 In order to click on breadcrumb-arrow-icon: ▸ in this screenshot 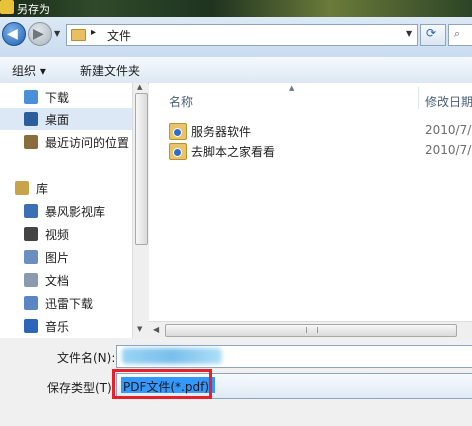, I will do `click(93, 32)`.